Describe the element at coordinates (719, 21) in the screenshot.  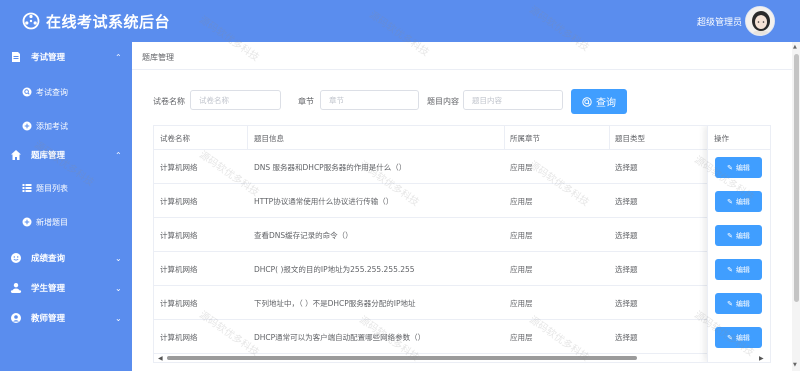
I see `user-name: 超级管理员` at that location.